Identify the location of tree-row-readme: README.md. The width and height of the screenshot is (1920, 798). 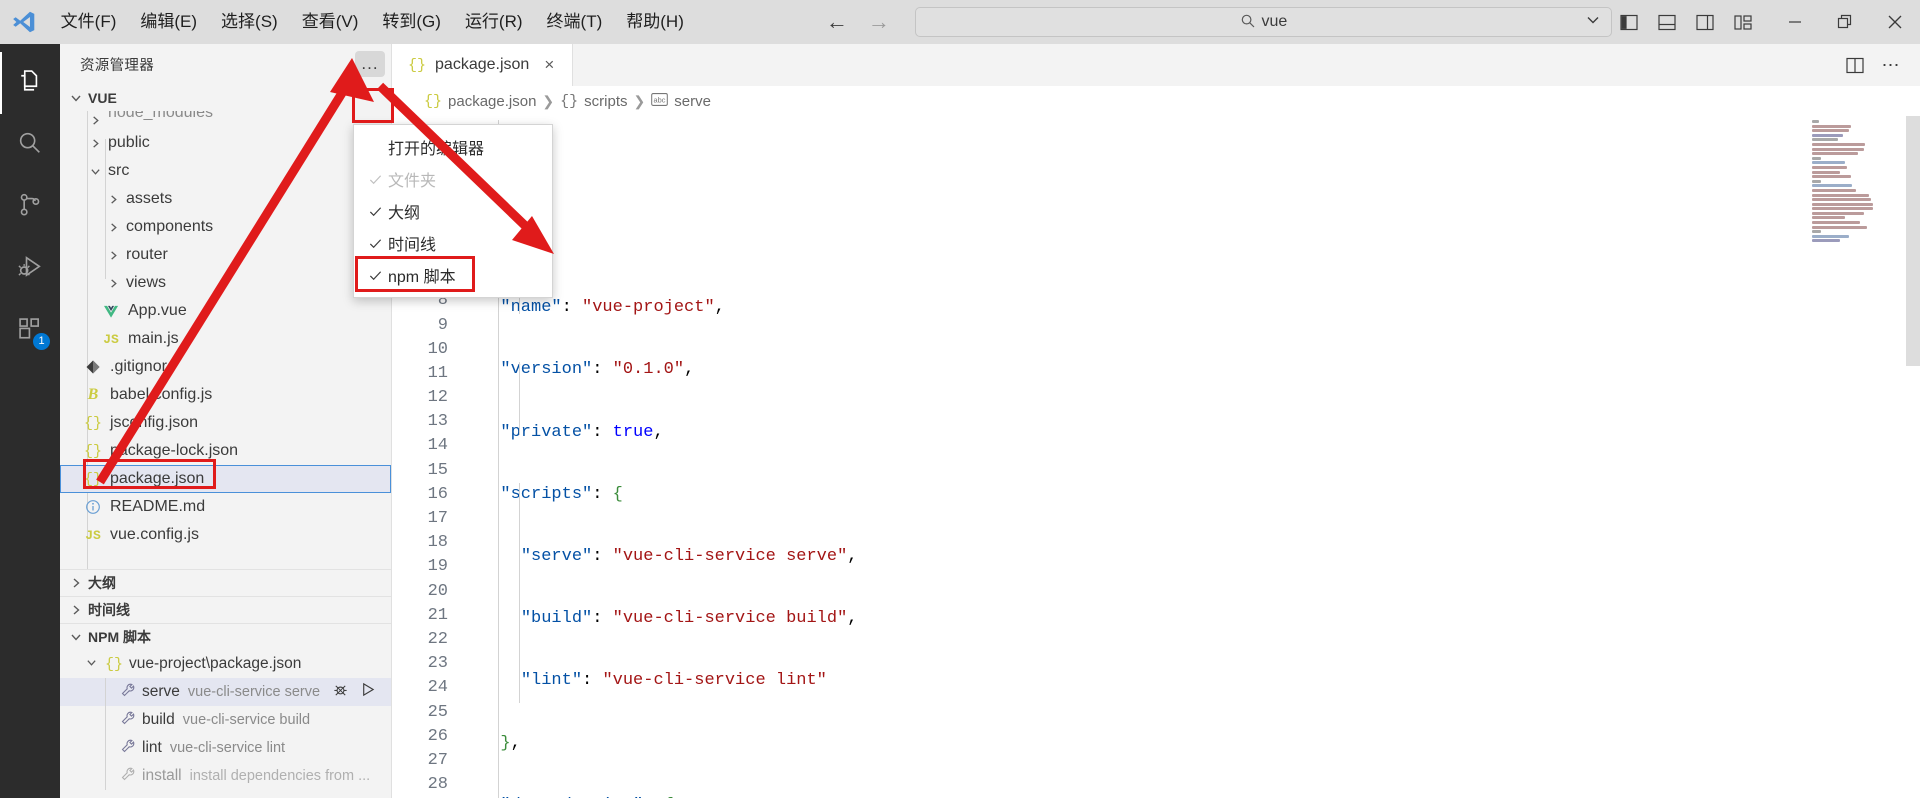
(225, 507).